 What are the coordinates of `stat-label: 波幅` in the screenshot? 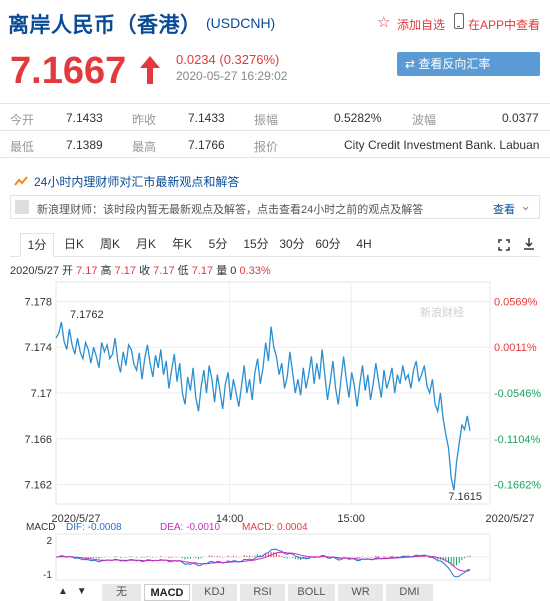 It's located at (424, 120).